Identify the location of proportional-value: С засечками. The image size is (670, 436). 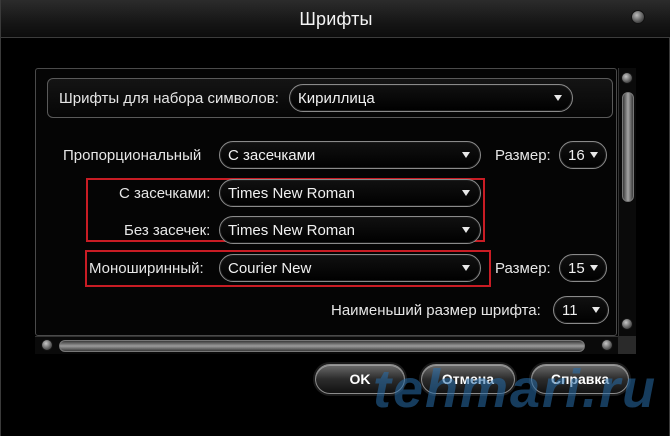
(272, 155).